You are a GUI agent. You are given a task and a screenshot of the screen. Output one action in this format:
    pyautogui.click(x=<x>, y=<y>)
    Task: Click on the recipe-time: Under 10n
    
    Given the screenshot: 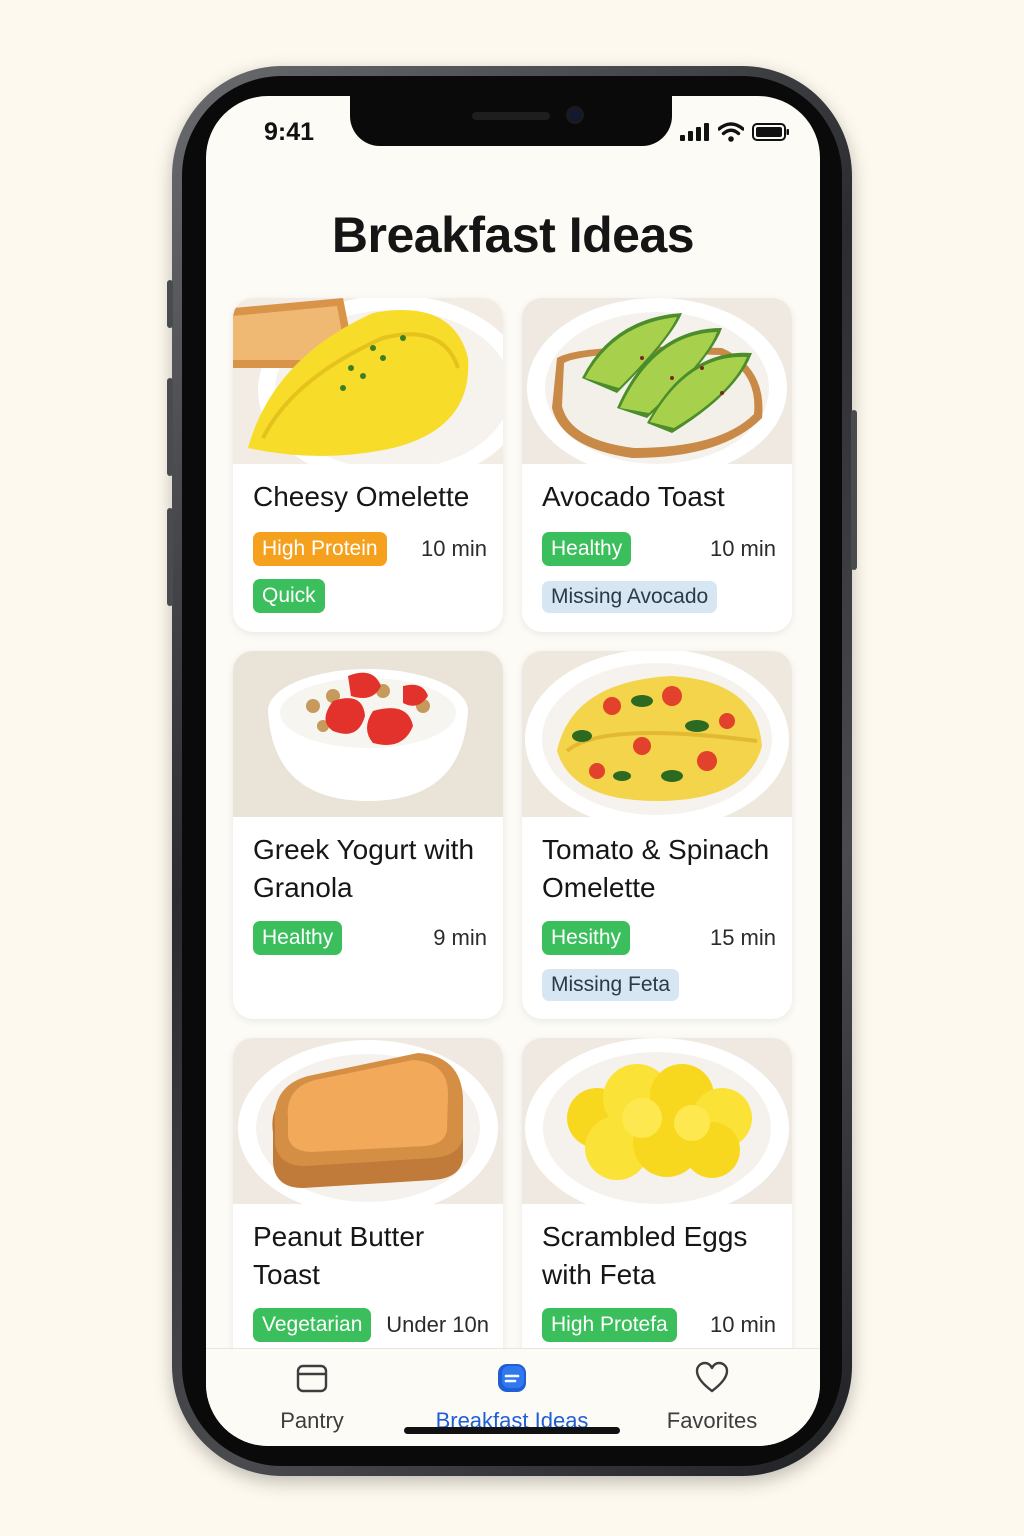 What is the action you would take?
    pyautogui.click(x=437, y=1324)
    